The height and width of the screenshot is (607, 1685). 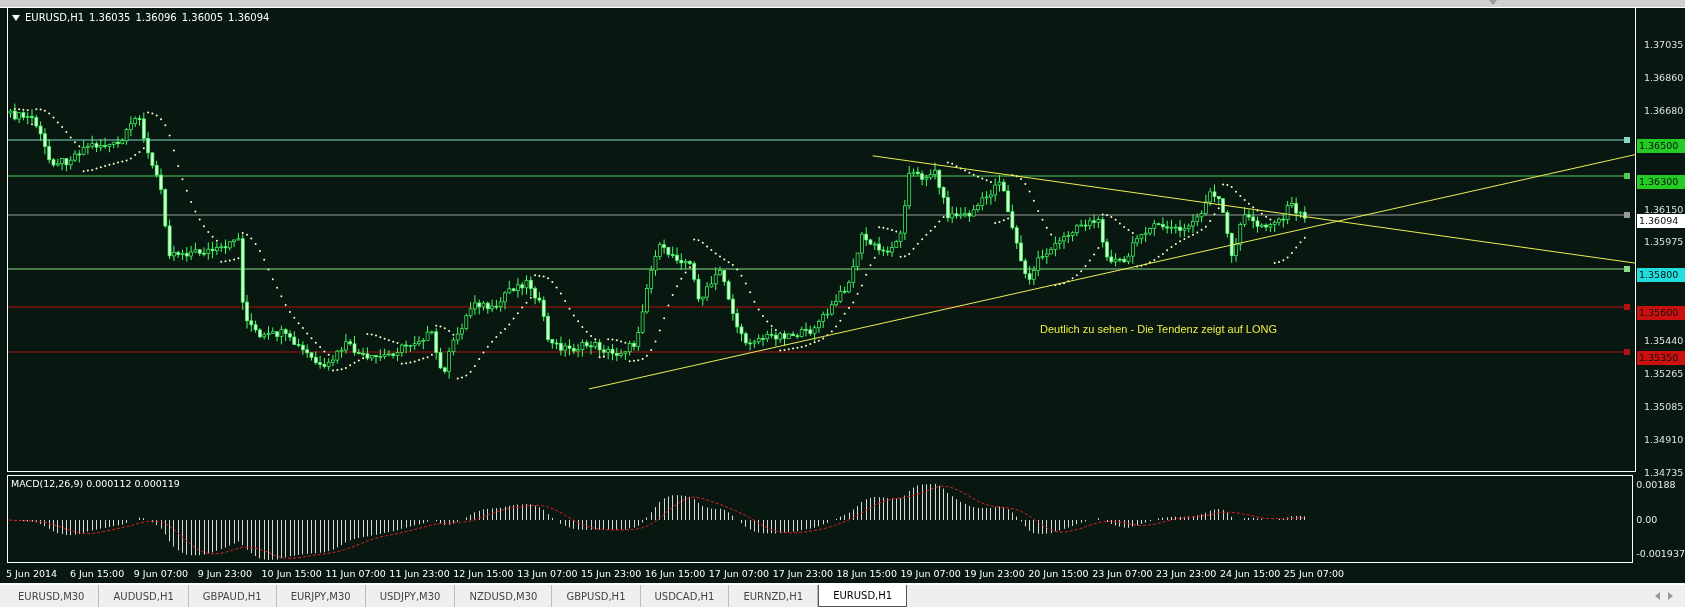 What do you see at coordinates (1059, 573) in the screenshot?
I see `time-tick-label: 20 Jun 15:00` at bounding box center [1059, 573].